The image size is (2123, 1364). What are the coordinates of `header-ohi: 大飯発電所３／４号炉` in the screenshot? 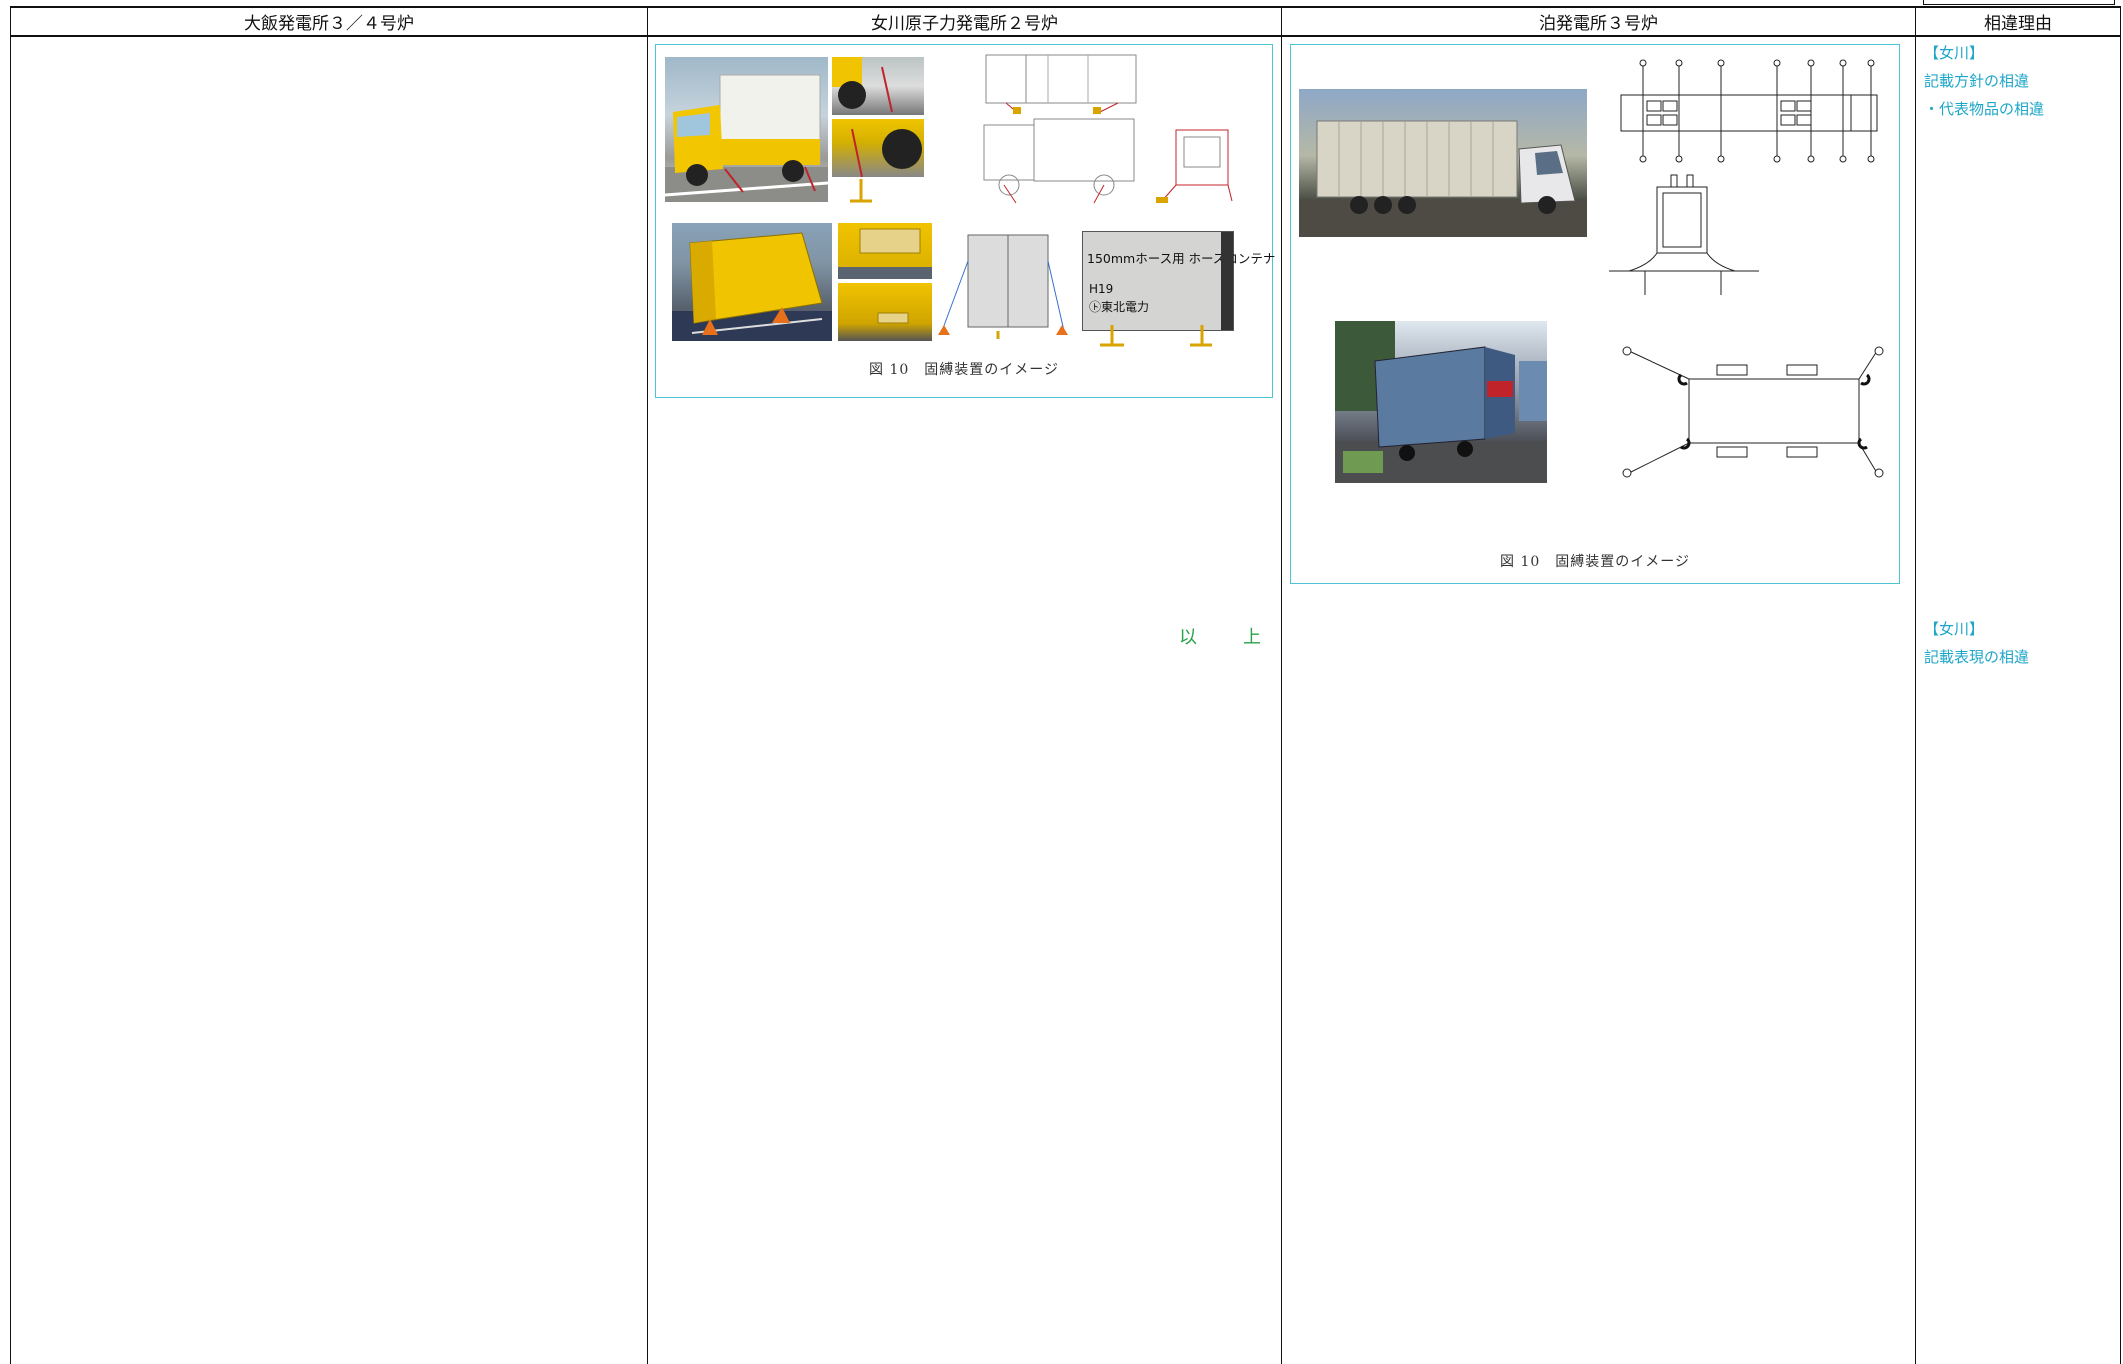 It's located at (329, 21).